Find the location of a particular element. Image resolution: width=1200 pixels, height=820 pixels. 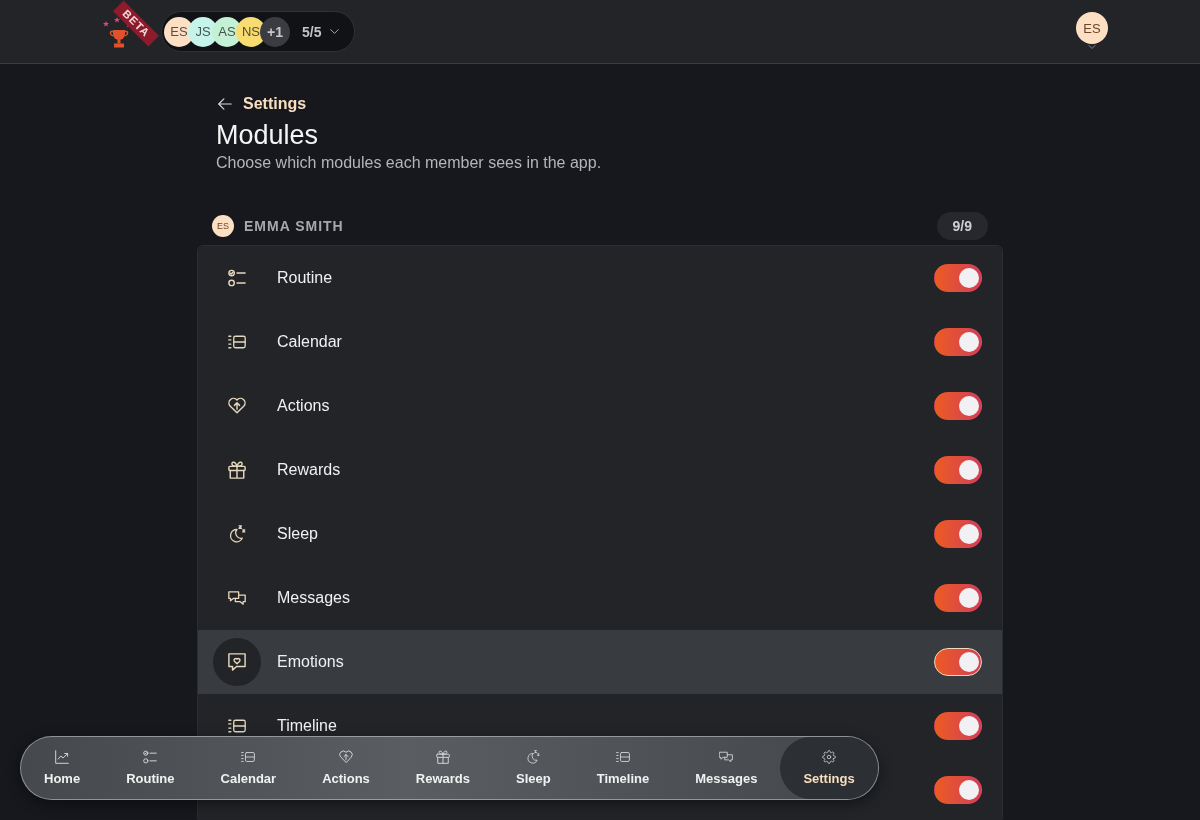

module-name: Sleep is located at coordinates (297, 534).